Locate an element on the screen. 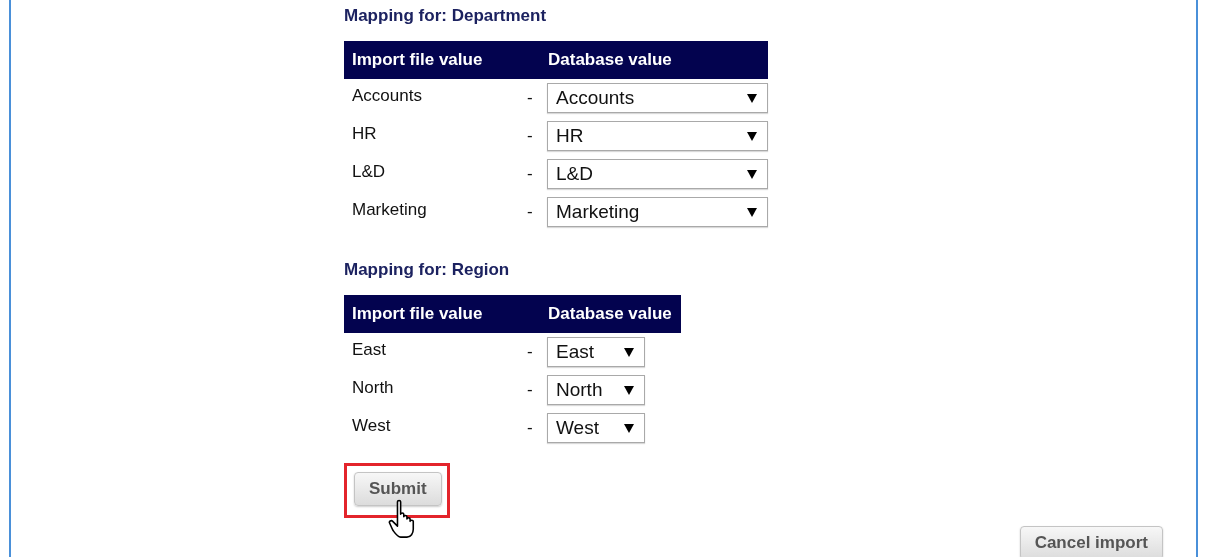  import-value: HR is located at coordinates (365, 134).